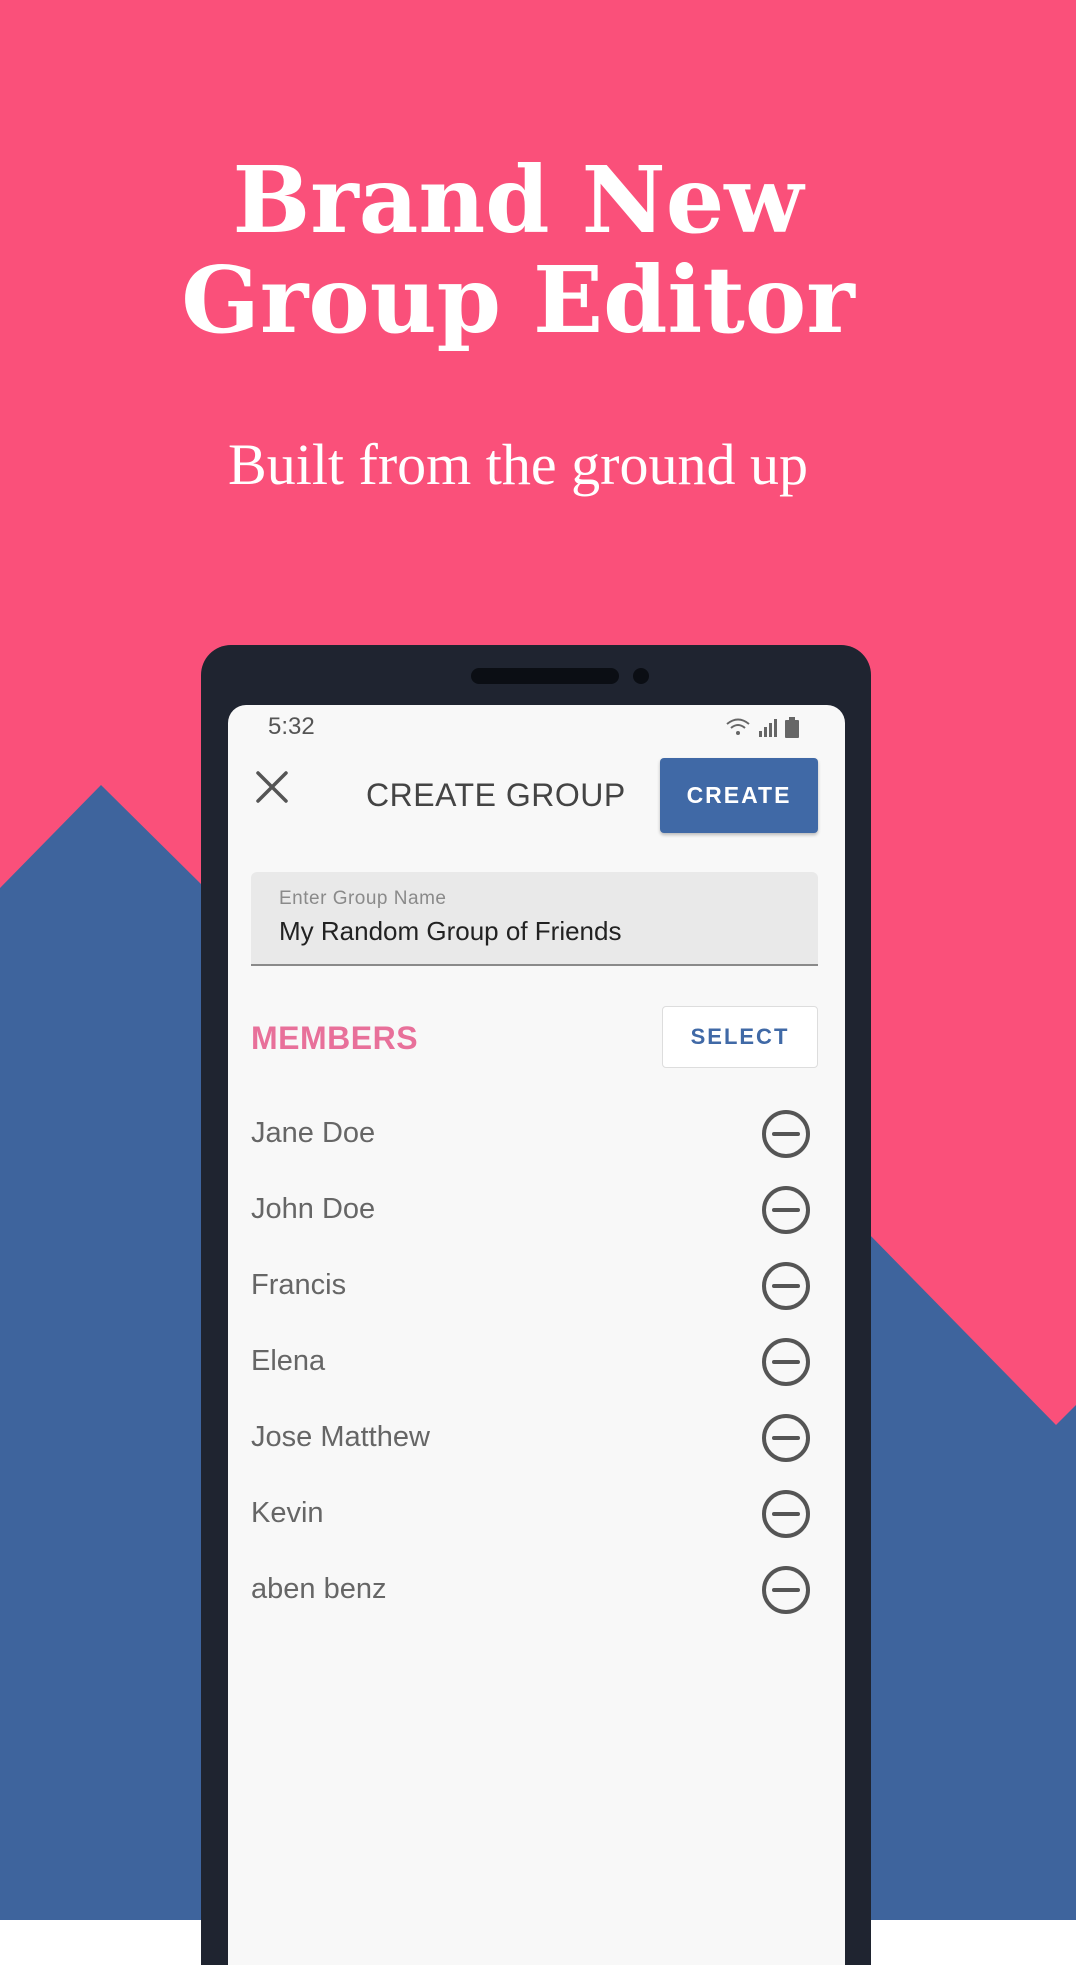  What do you see at coordinates (518, 200) in the screenshot?
I see `headline-line-1: Brand New` at bounding box center [518, 200].